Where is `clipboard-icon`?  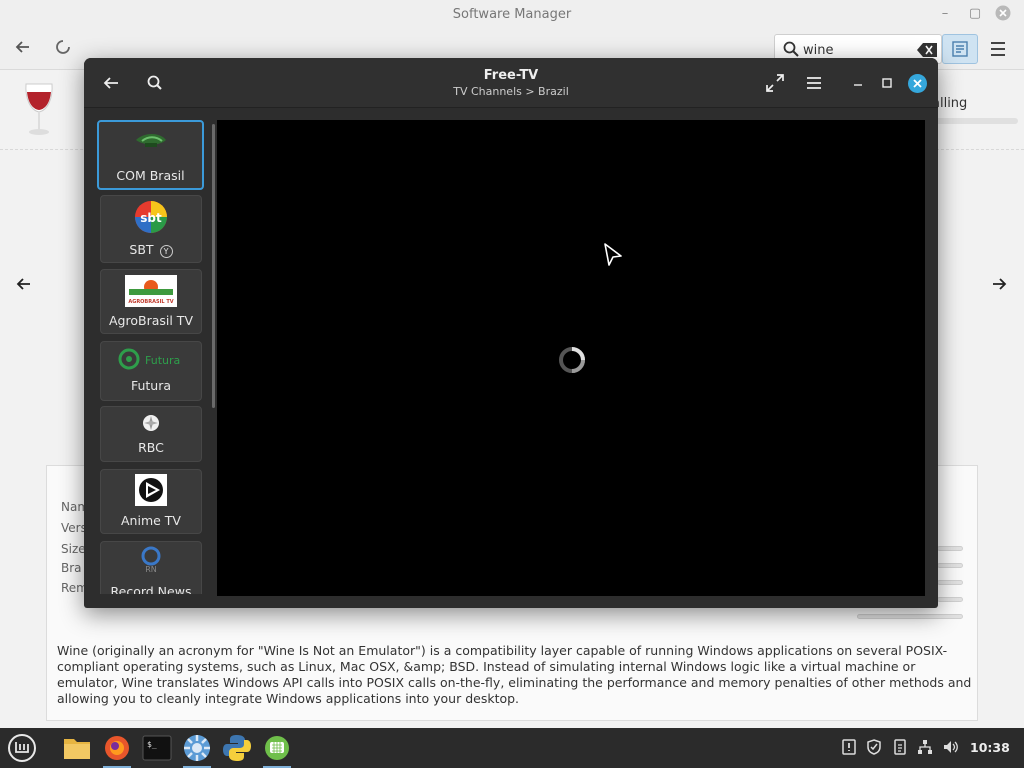
clipboard-icon is located at coordinates (900, 747).